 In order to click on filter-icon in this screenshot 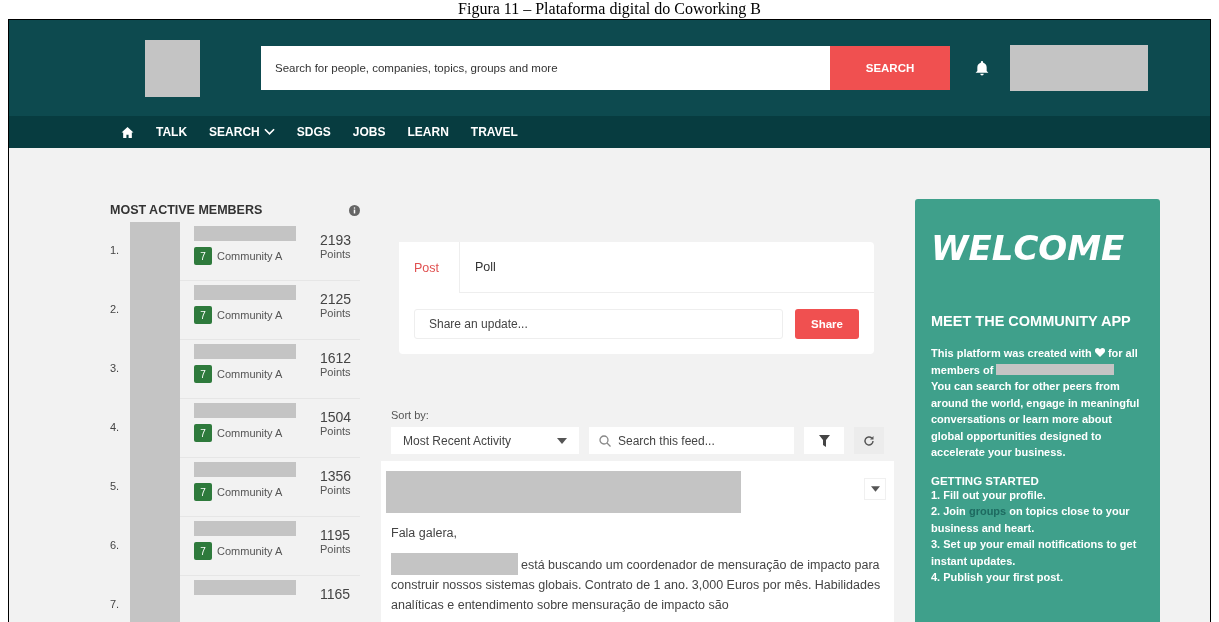, I will do `click(824, 440)`.